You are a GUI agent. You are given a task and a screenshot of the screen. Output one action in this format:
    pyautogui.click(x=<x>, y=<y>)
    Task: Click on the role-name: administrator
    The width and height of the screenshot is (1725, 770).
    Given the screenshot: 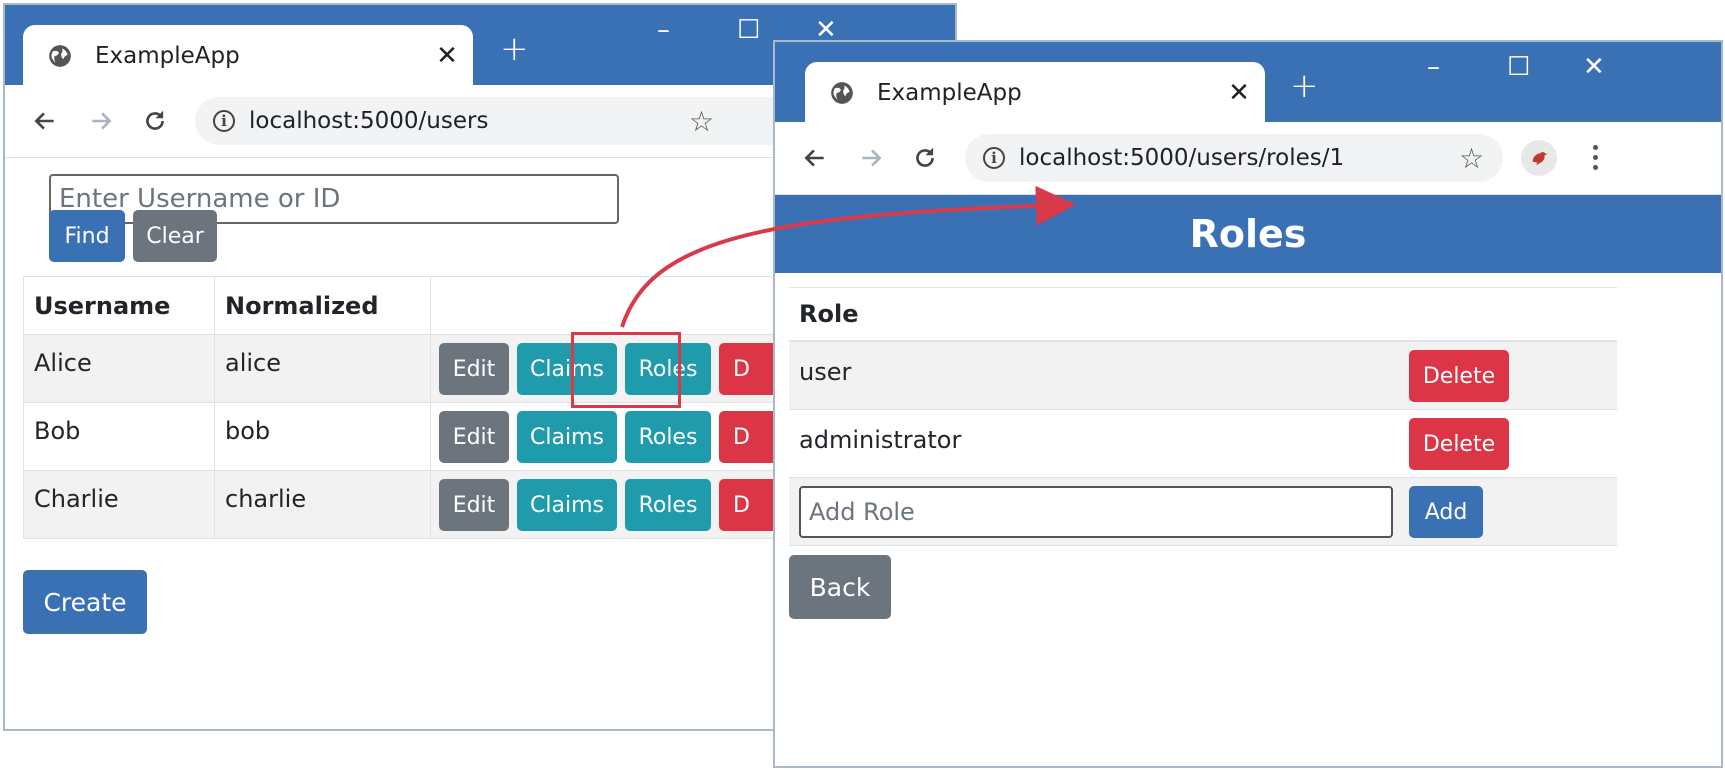 What is the action you would take?
    pyautogui.click(x=880, y=440)
    